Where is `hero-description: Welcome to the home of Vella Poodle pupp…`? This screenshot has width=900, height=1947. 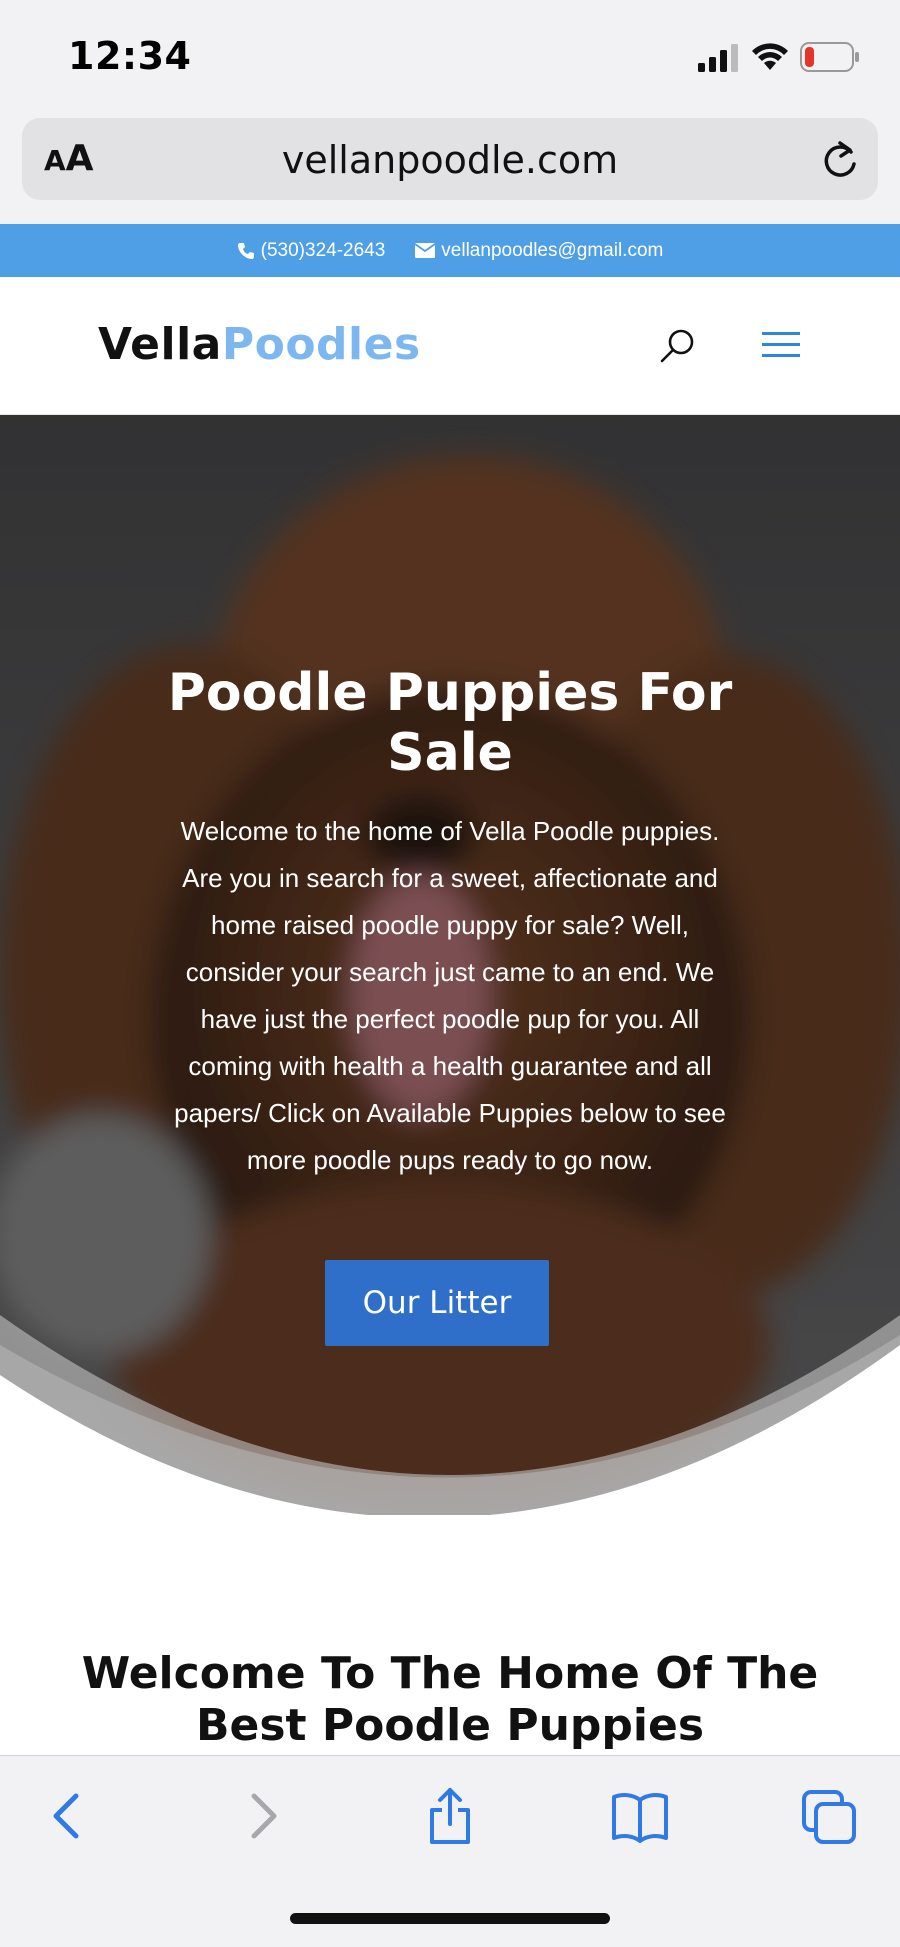 hero-description: Welcome to the home of Vella Poodle pupp… is located at coordinates (450, 995).